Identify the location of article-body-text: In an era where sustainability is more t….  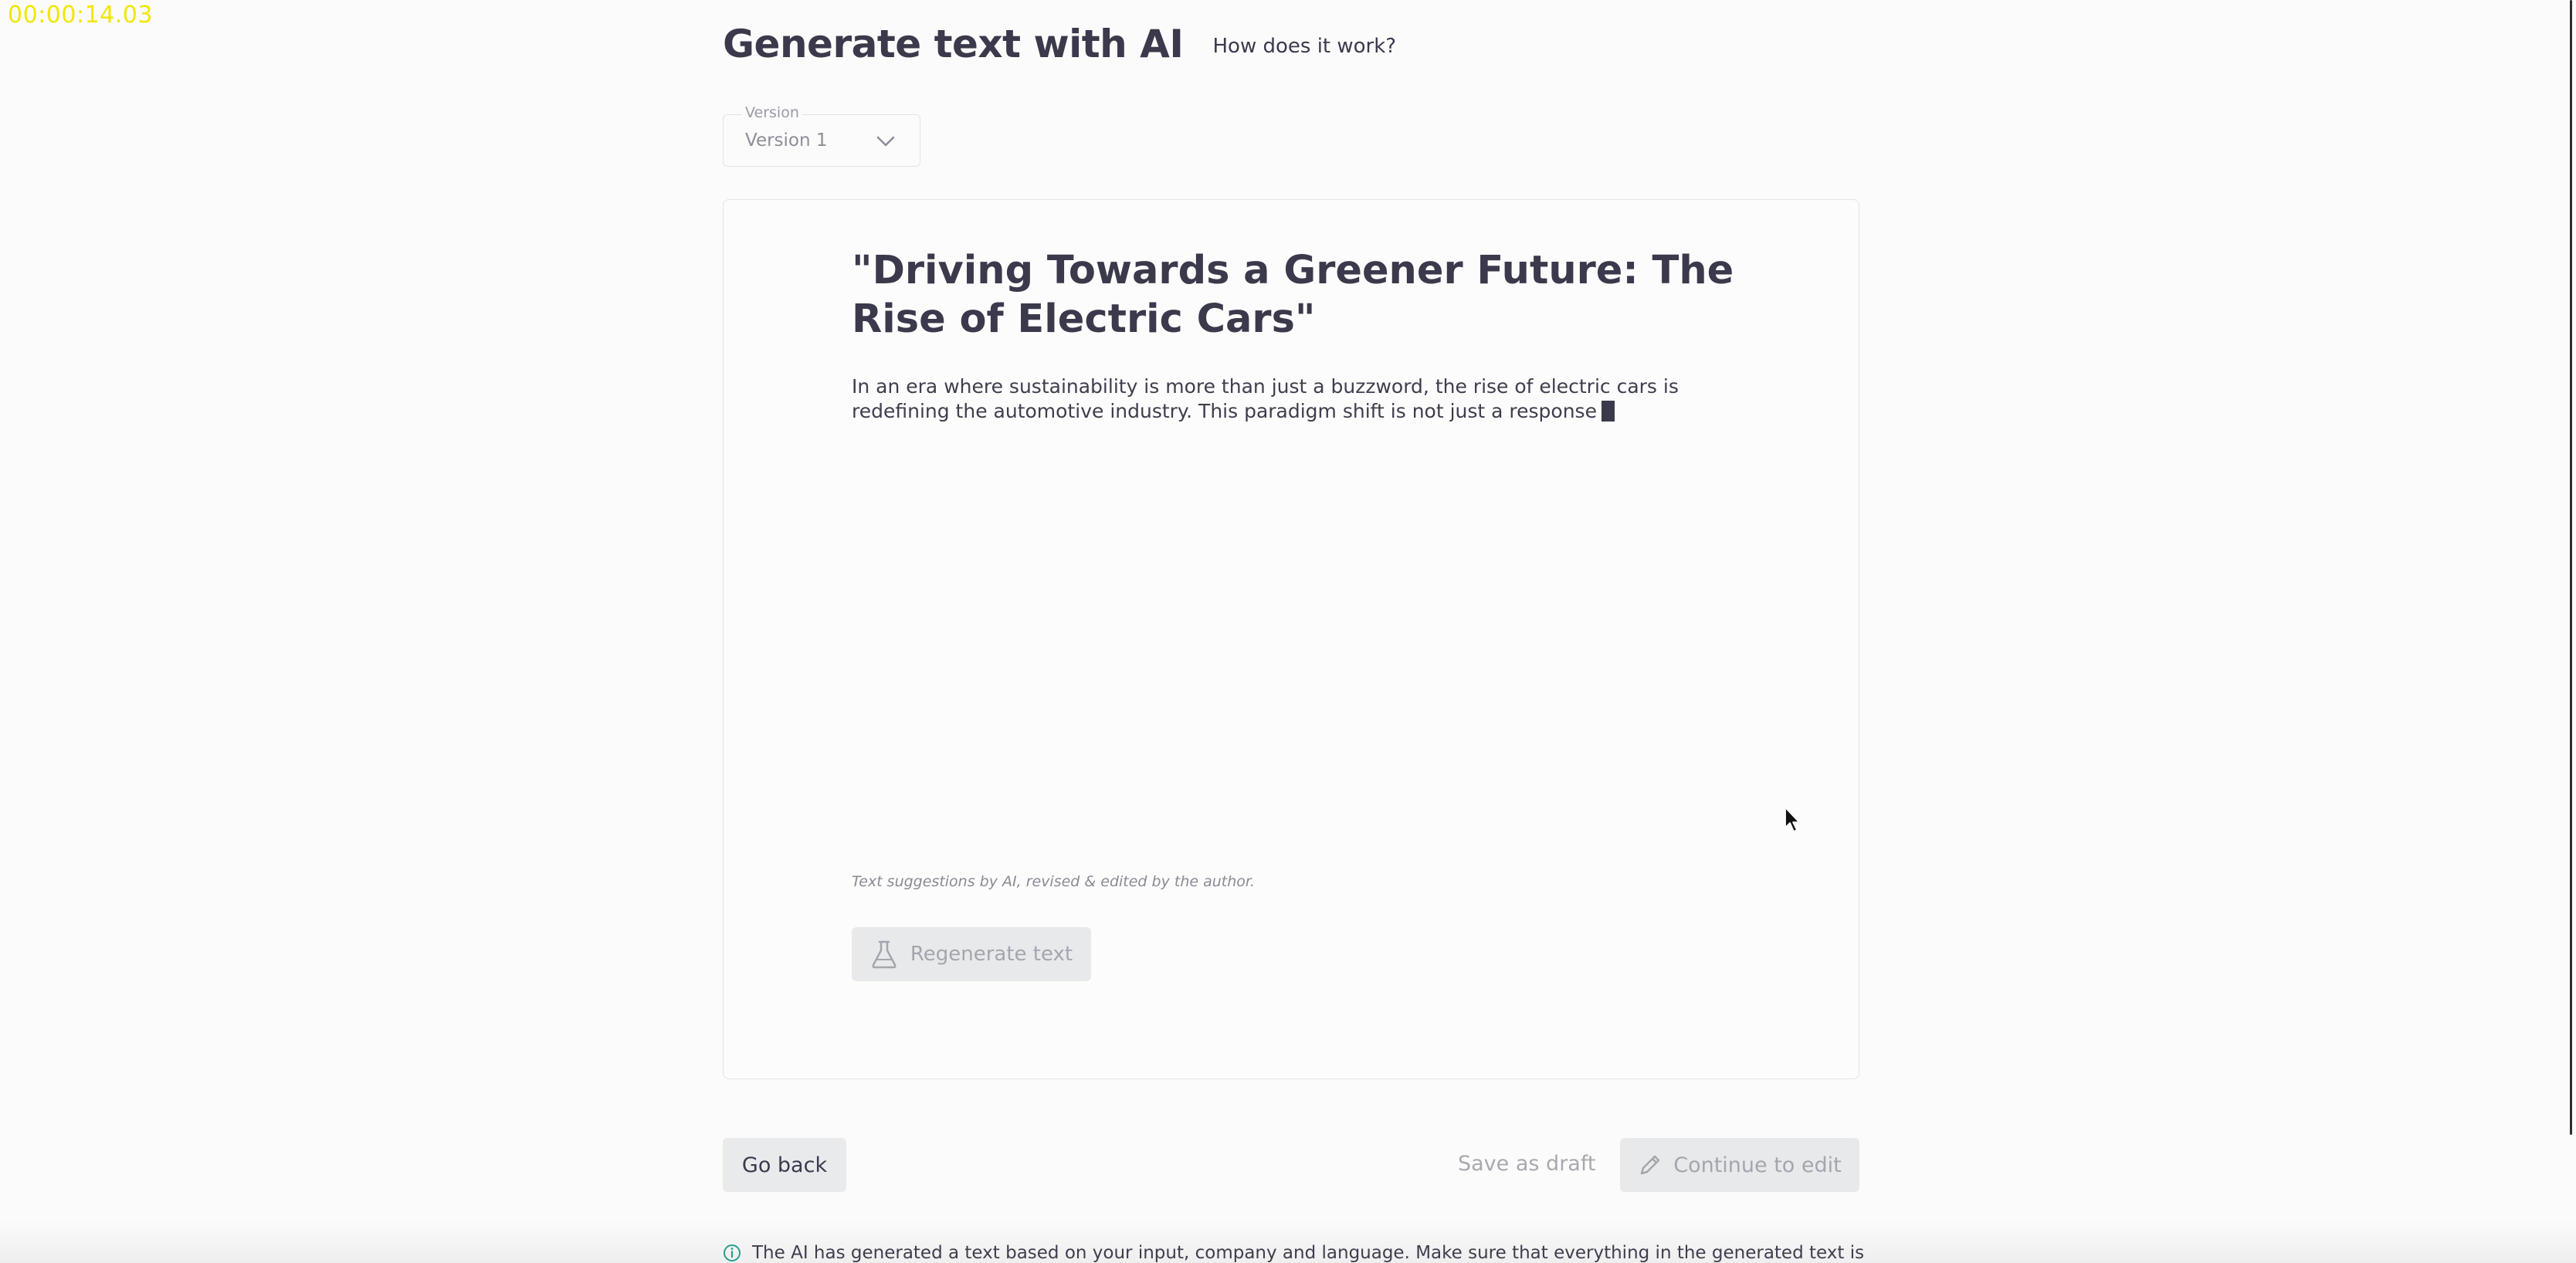
(1265, 398).